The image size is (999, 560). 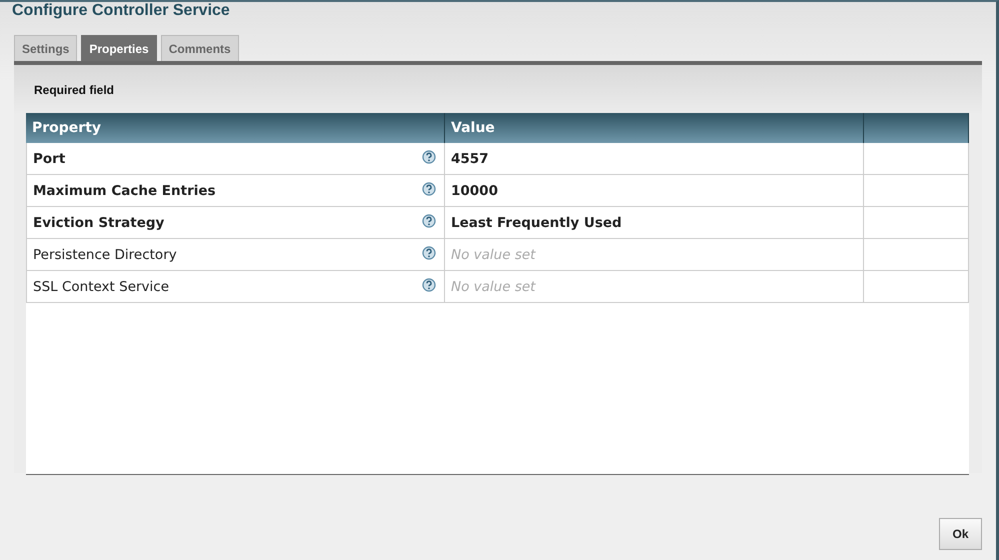 What do you see at coordinates (121, 11) in the screenshot?
I see `dialog-title: Configure Controller Service` at bounding box center [121, 11].